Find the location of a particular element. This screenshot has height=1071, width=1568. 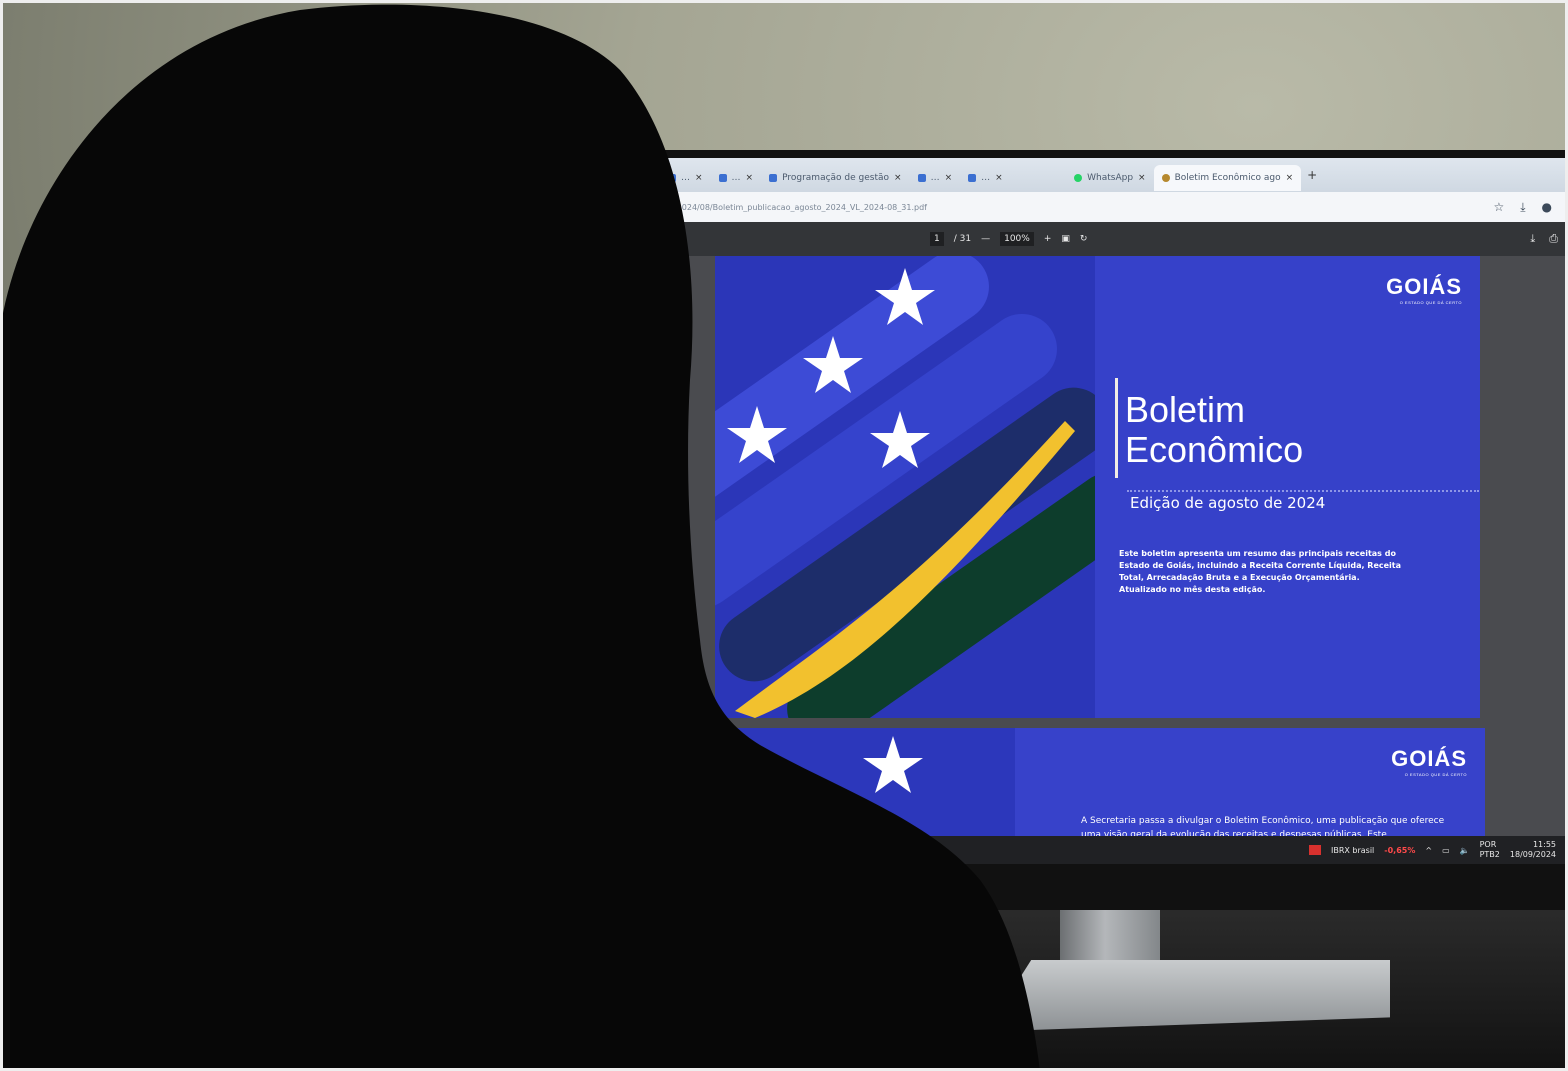

zoom-in-button: + is located at coordinates (1048, 239).